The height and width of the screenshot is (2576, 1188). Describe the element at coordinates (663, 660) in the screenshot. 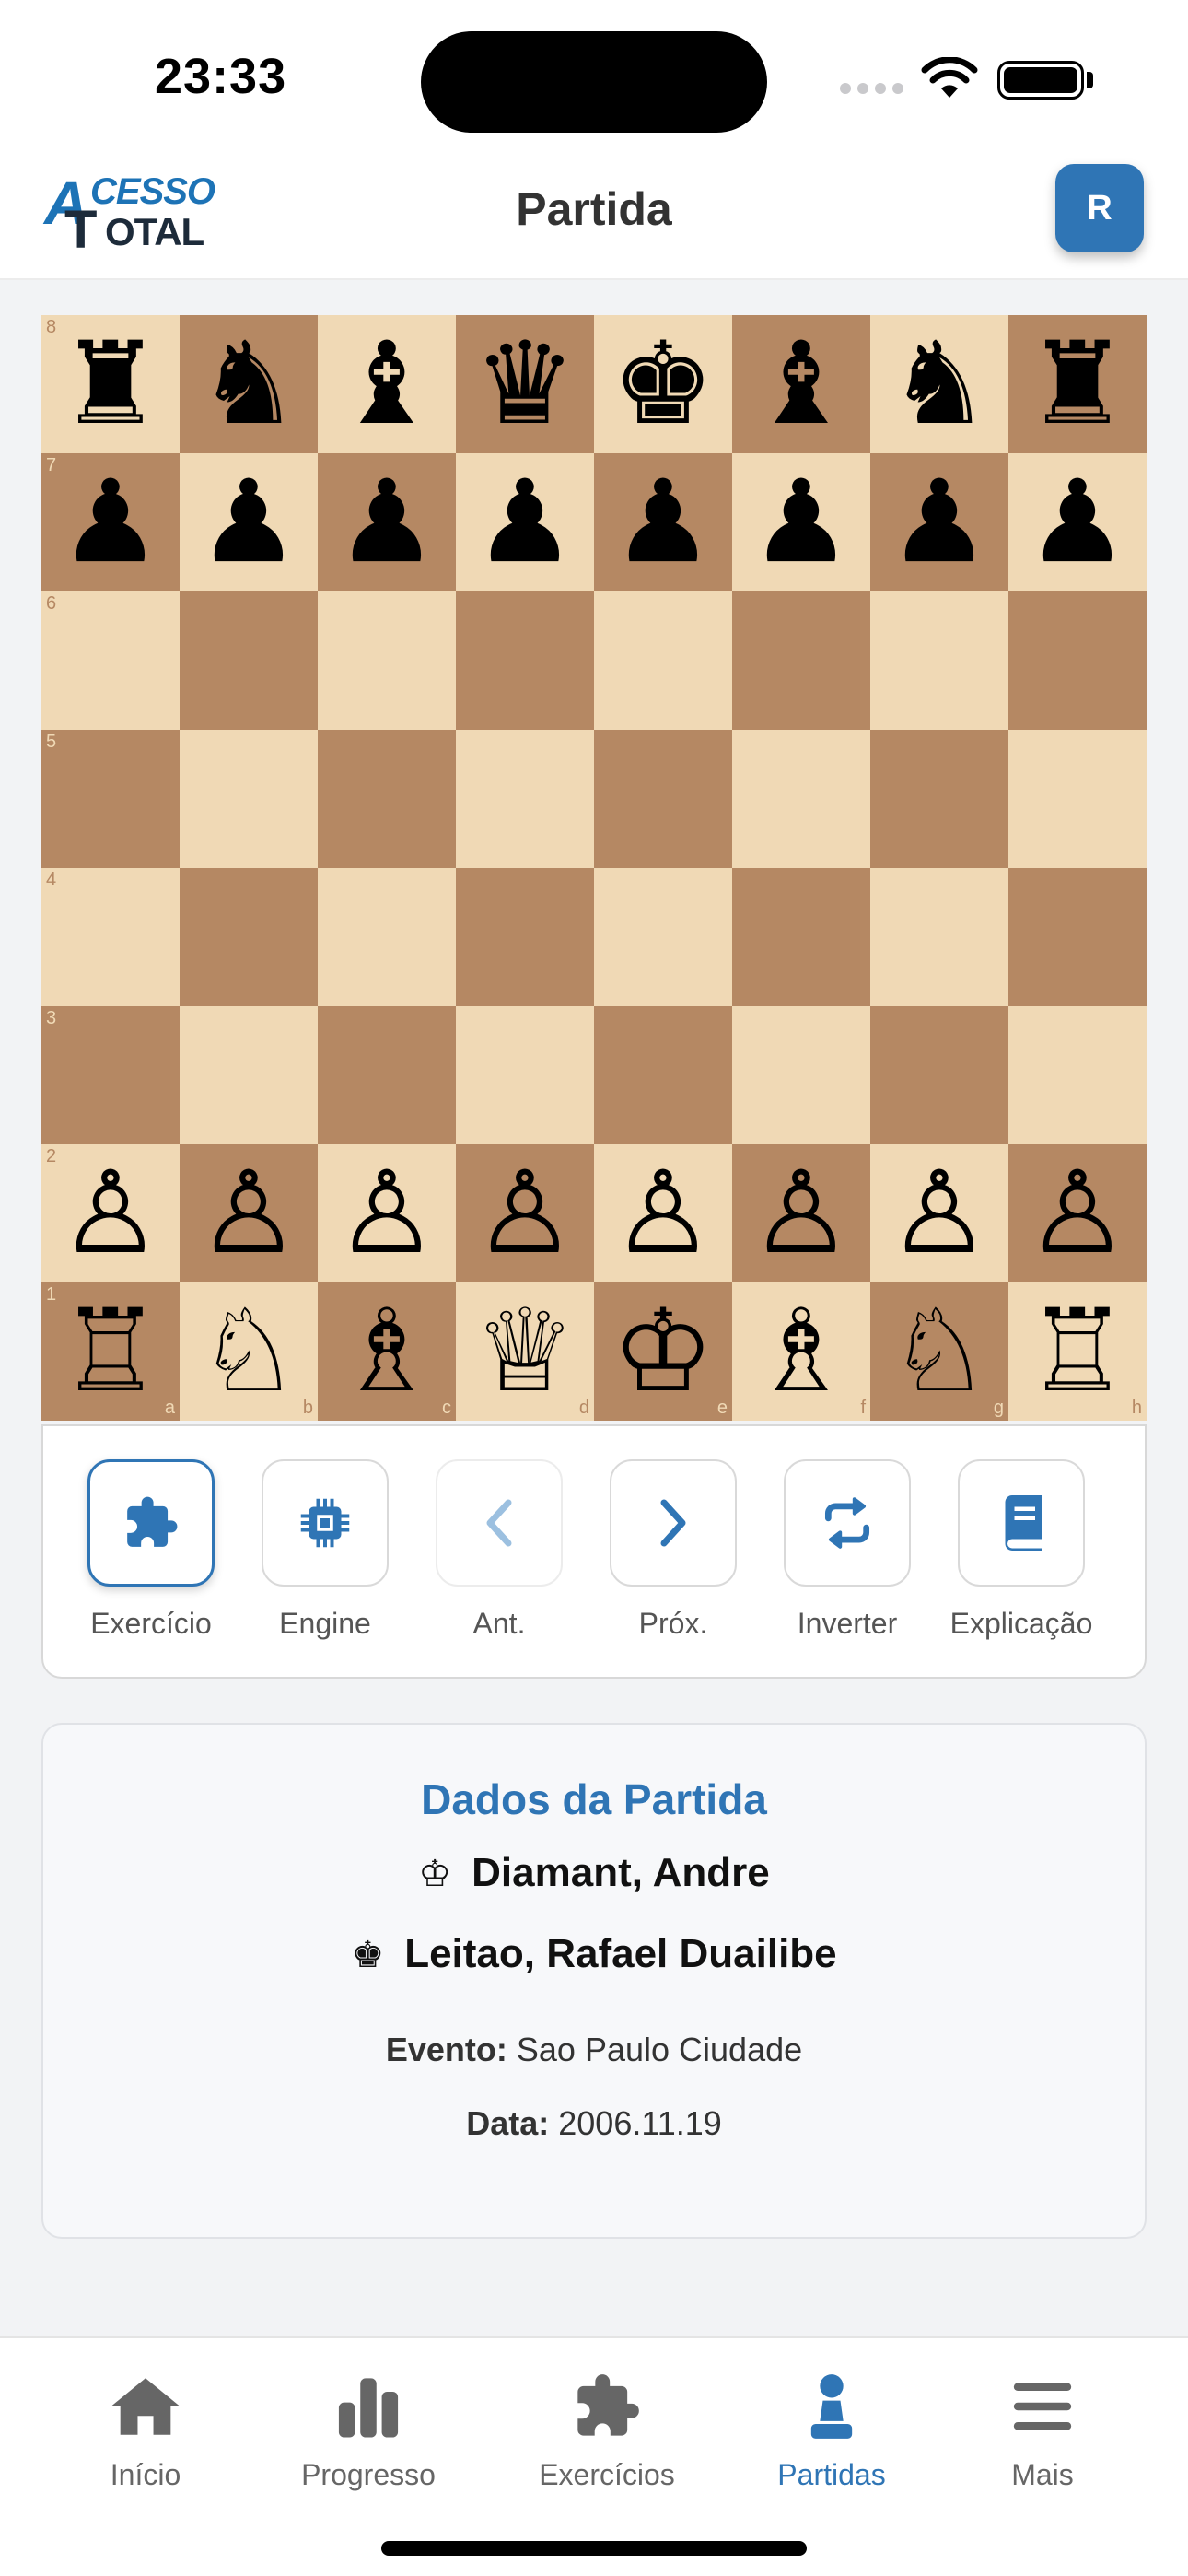

I see `square-e6` at that location.